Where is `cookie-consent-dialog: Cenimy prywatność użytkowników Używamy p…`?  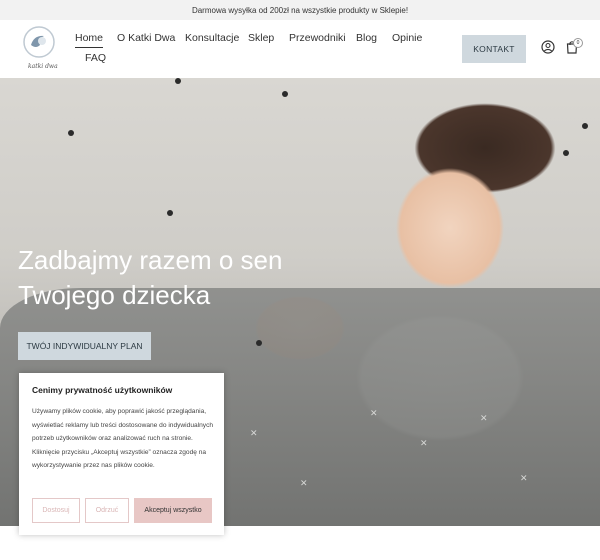 cookie-consent-dialog: Cenimy prywatność użytkowników Używamy p… is located at coordinates (121, 454).